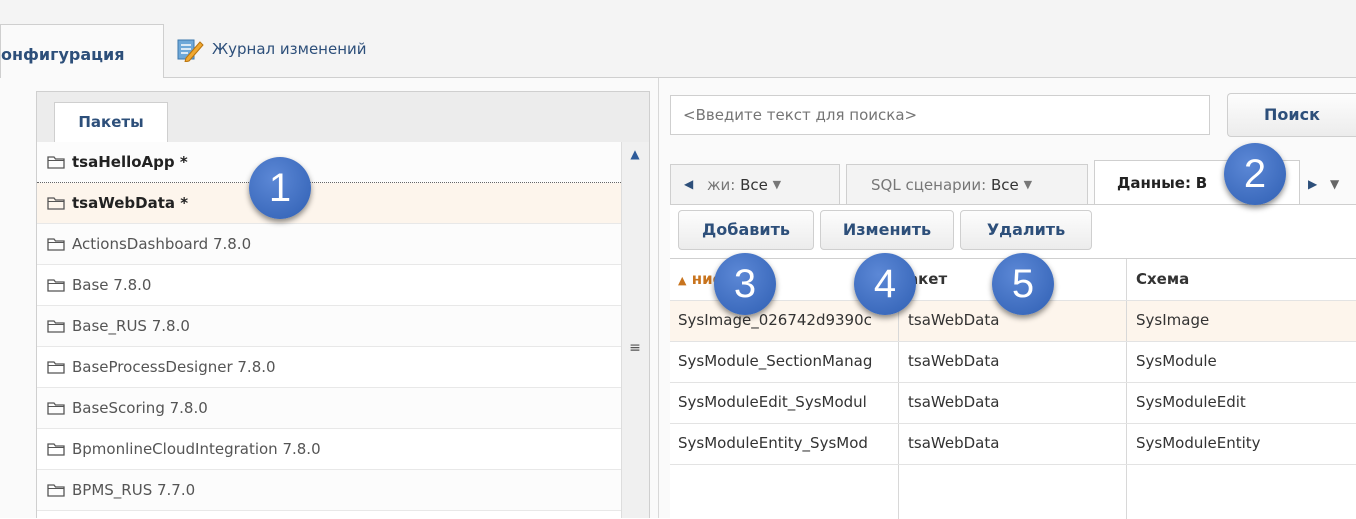 The height and width of the screenshot is (519, 1356). What do you see at coordinates (688, 184) in the screenshot?
I see `tab-scroll-left-icon: ◀` at bounding box center [688, 184].